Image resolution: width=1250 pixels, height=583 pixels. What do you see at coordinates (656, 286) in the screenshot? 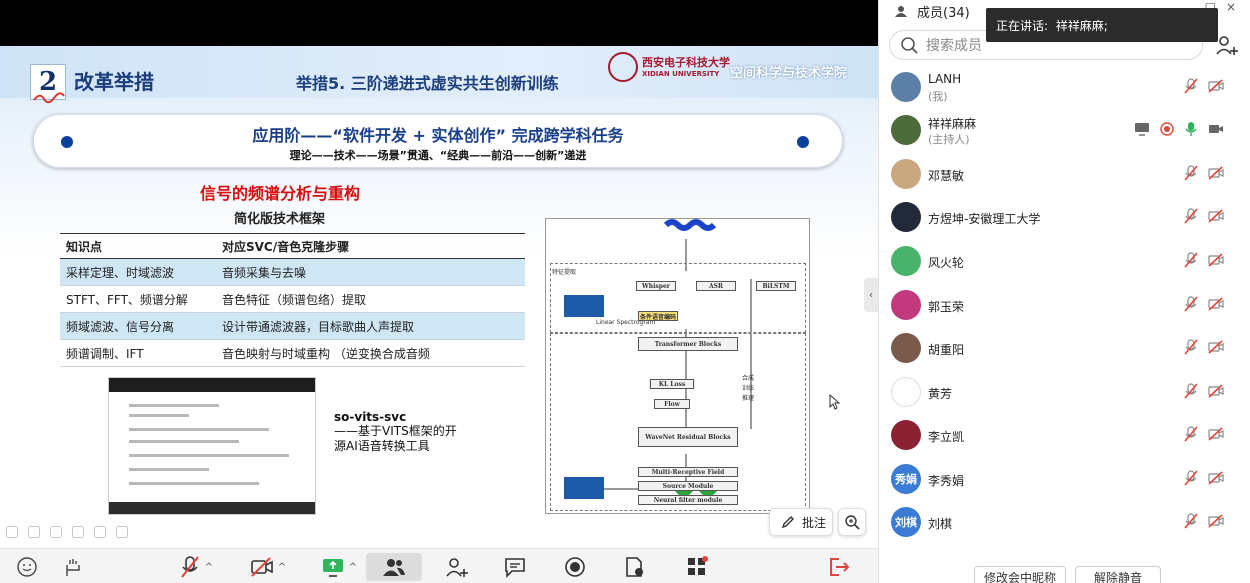
I see `diagram-node: Whisper` at bounding box center [656, 286].